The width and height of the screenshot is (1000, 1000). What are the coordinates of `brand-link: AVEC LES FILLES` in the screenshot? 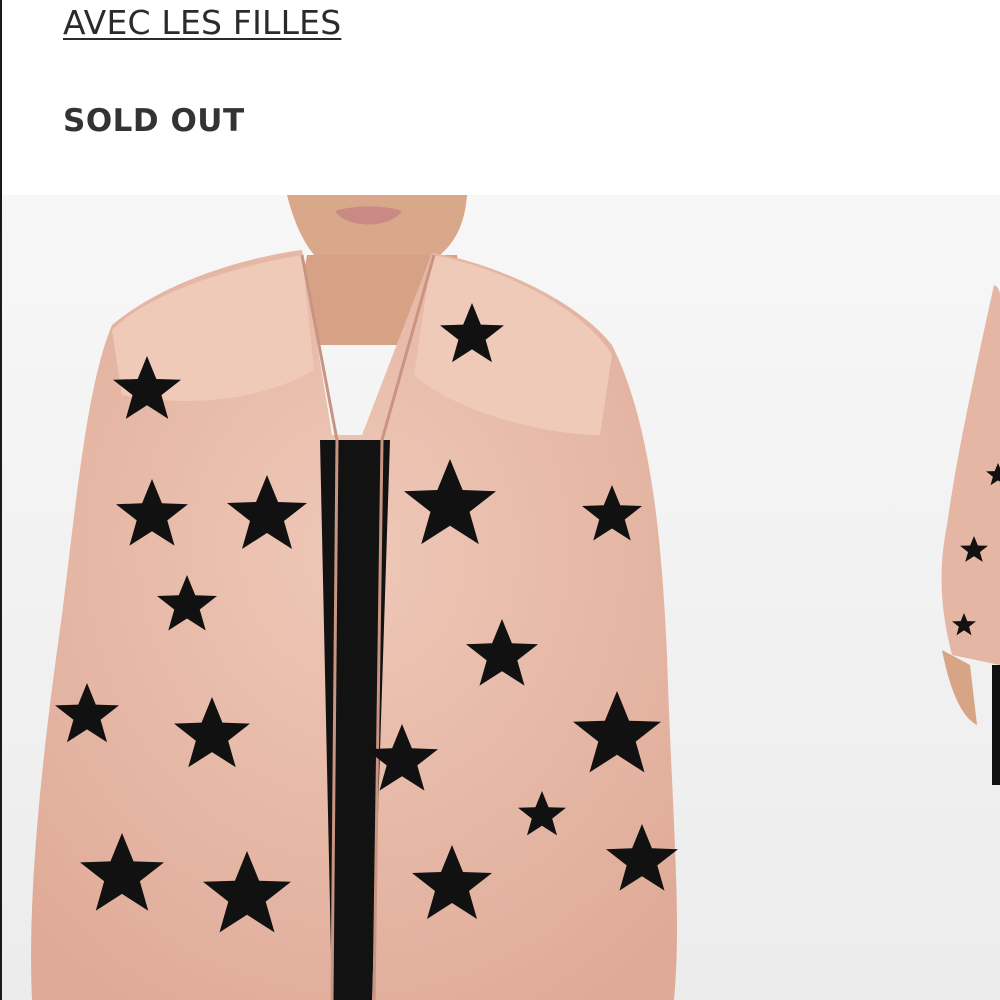 It's located at (202, 22).